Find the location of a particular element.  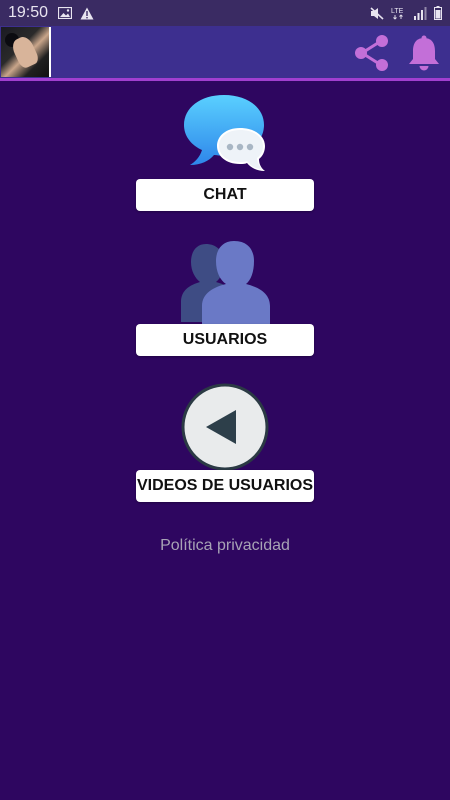

battery-icon is located at coordinates (438, 13).